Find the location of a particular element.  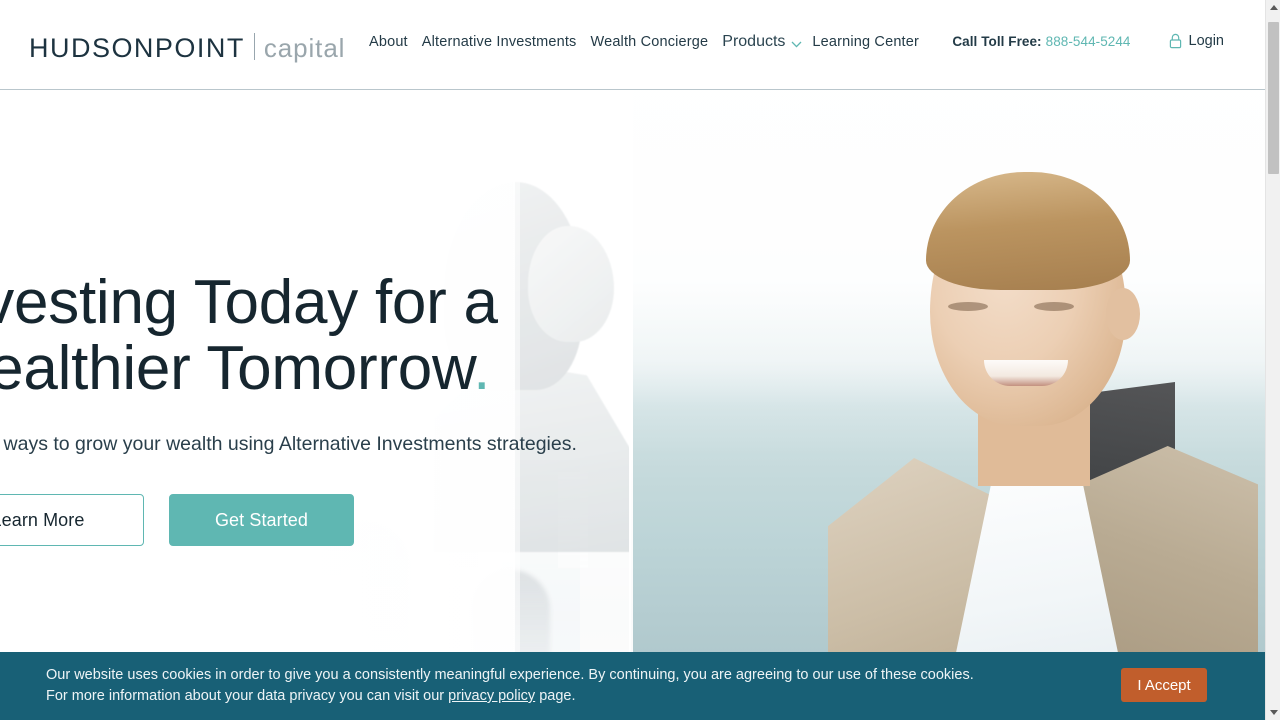

page-scrollbar is located at coordinates (1272, 360).